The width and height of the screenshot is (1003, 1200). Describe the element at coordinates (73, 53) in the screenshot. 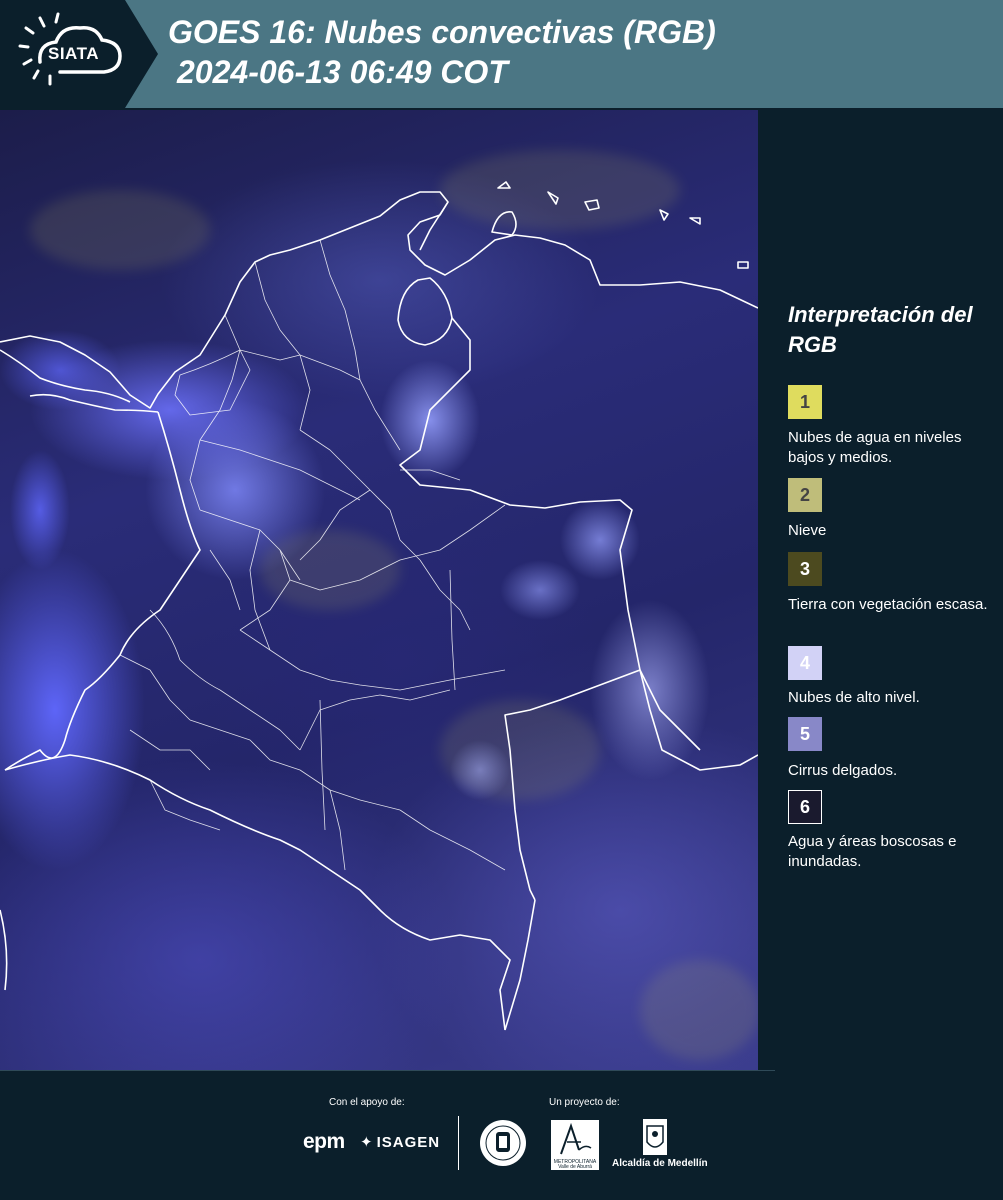

I see `siata-logo-text: SIATA` at that location.